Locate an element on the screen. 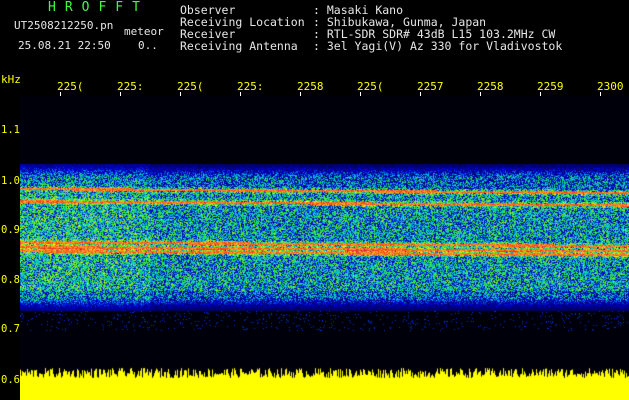  y-tick-label: 0.9 is located at coordinates (10, 230).